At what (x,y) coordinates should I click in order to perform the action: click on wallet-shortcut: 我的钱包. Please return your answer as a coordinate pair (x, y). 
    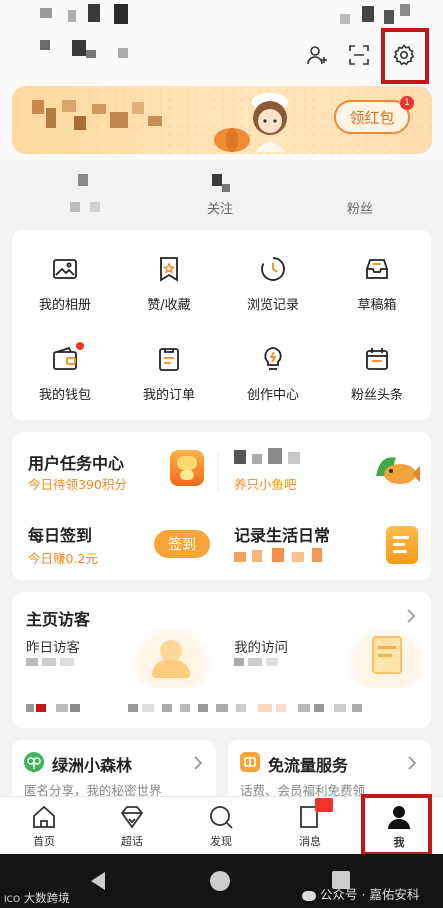
    Looking at the image, I should click on (65, 372).